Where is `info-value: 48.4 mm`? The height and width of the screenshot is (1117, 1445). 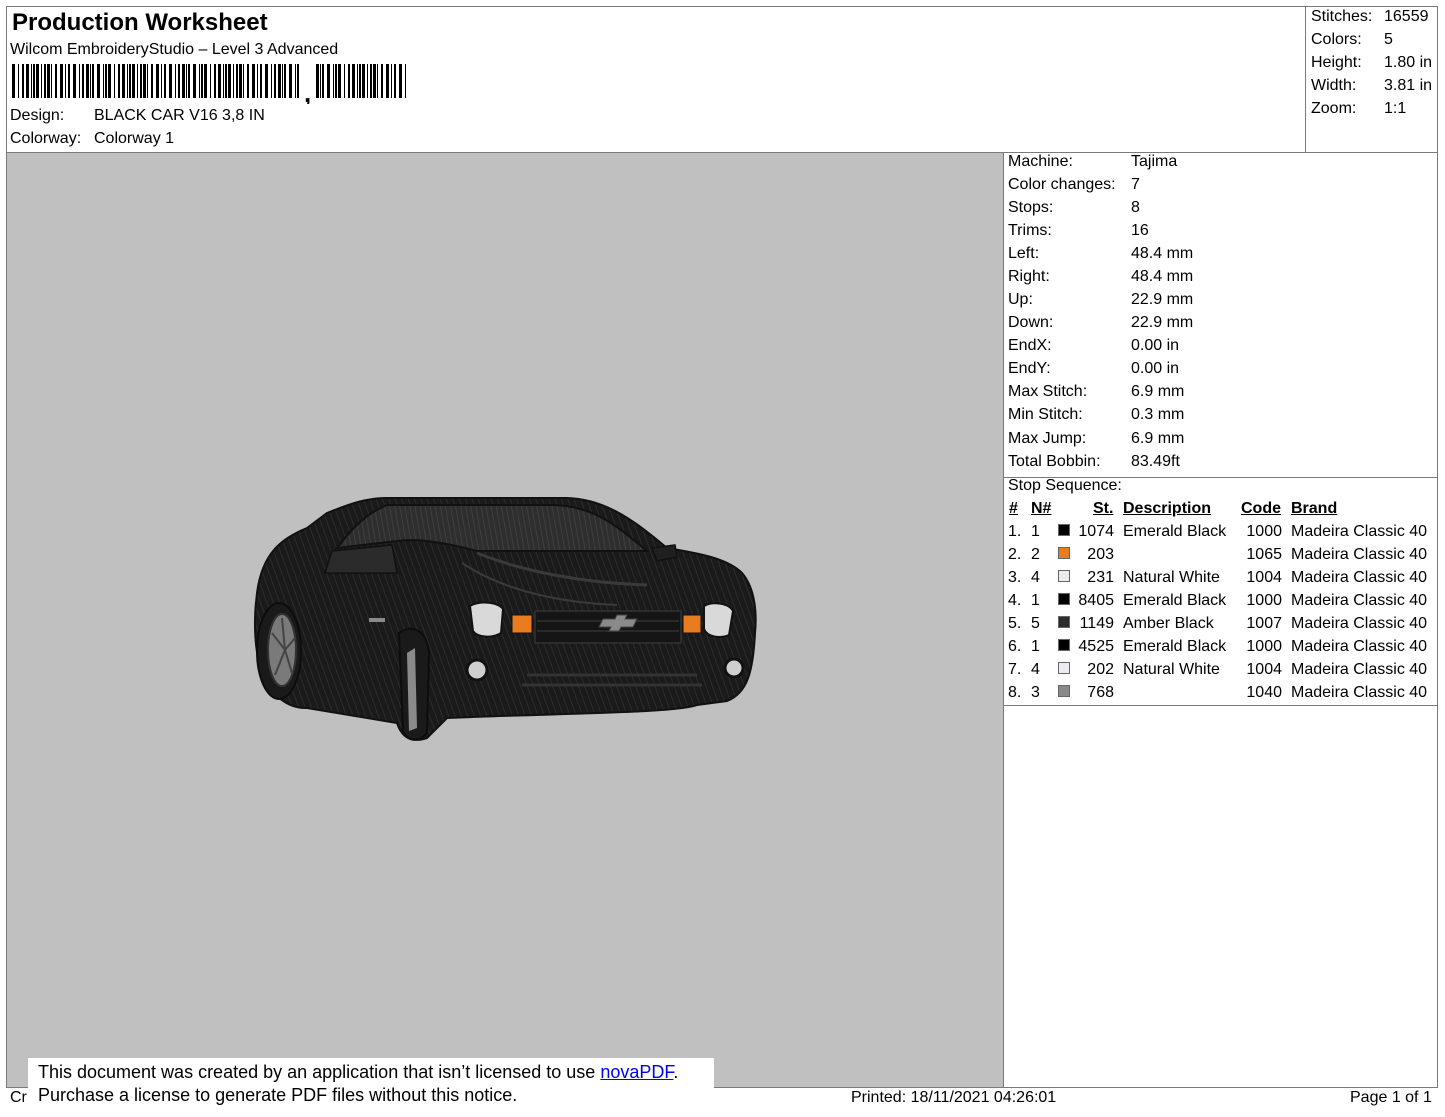
info-value: 48.4 mm is located at coordinates (1162, 253).